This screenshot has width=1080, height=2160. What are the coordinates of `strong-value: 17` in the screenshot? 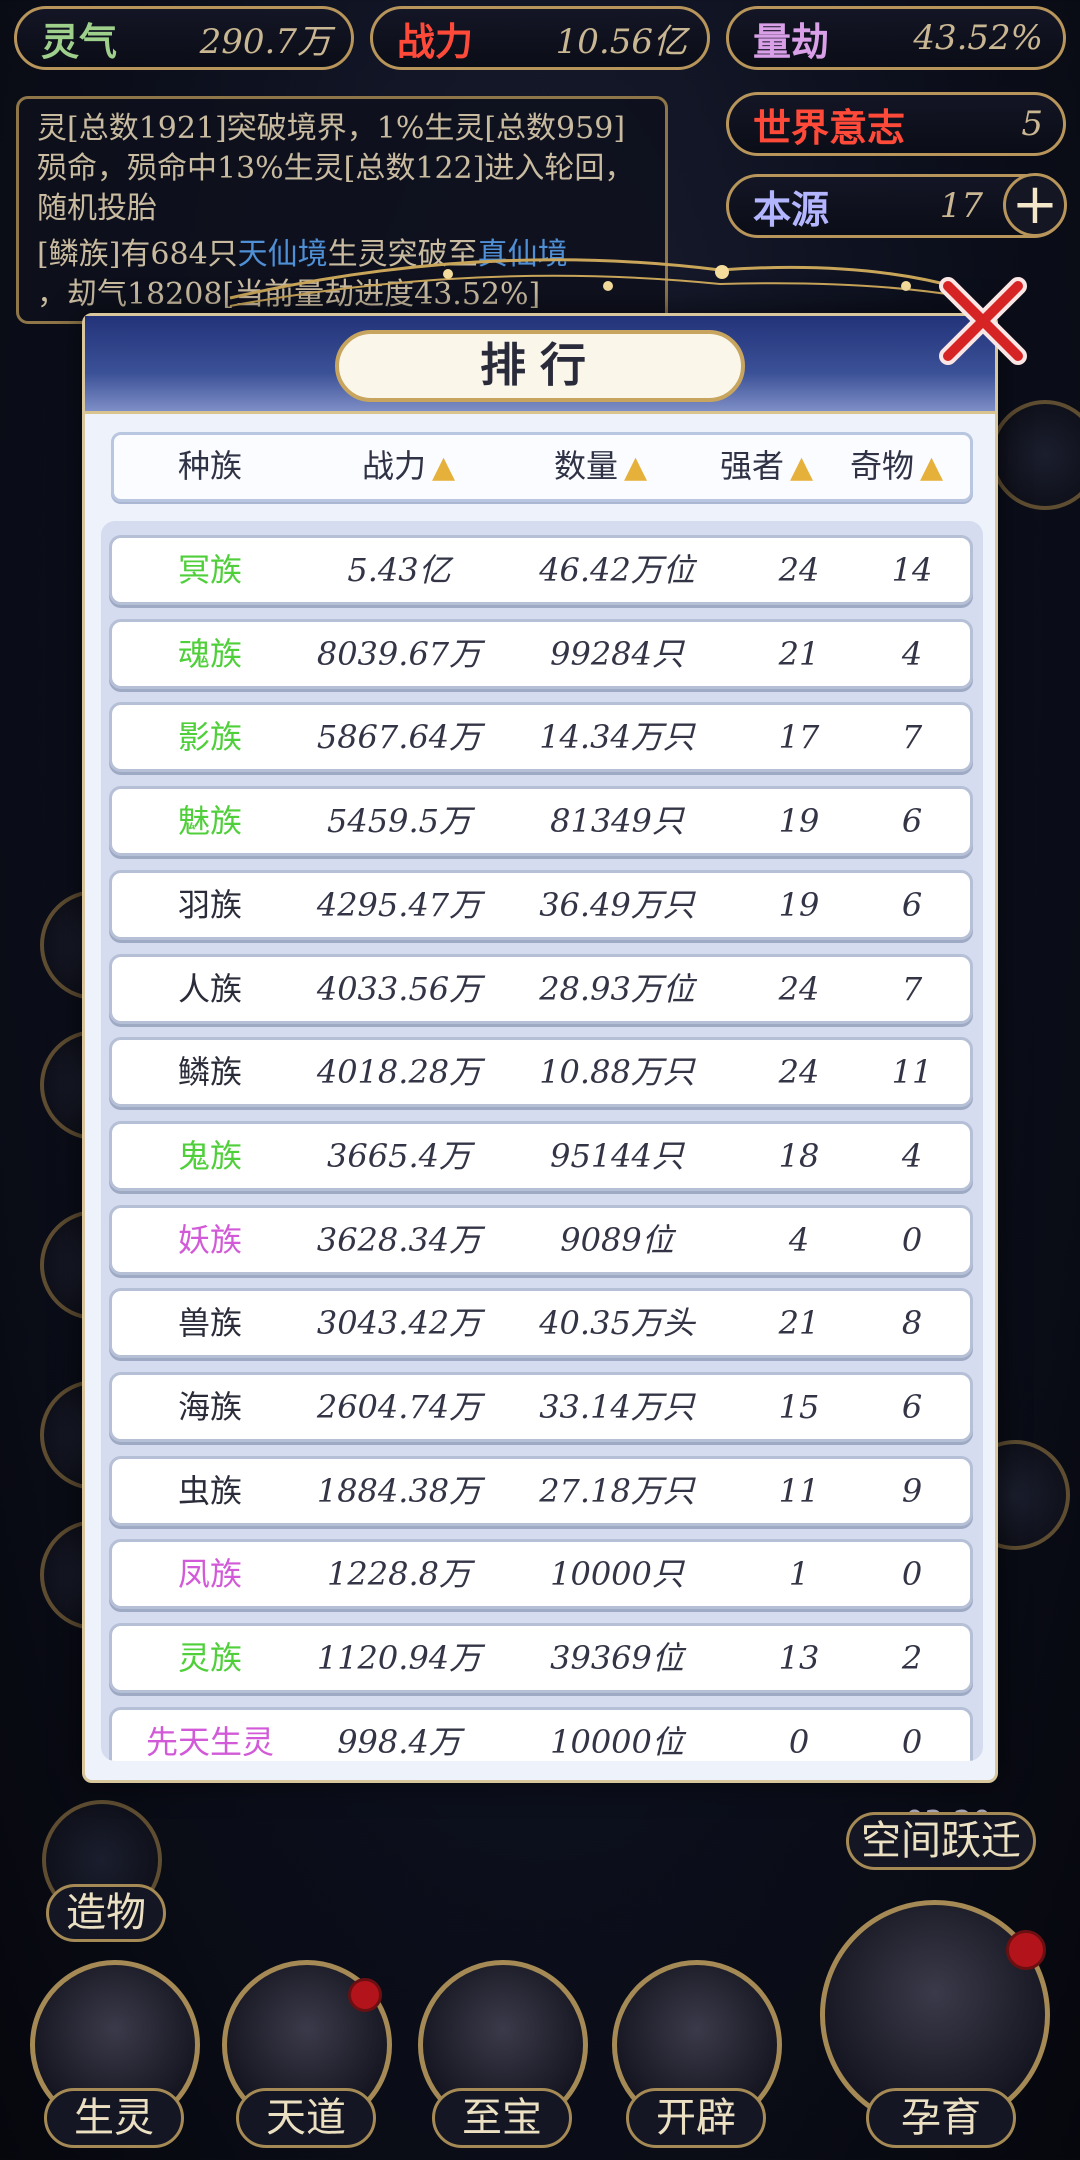 It's located at (799, 737).